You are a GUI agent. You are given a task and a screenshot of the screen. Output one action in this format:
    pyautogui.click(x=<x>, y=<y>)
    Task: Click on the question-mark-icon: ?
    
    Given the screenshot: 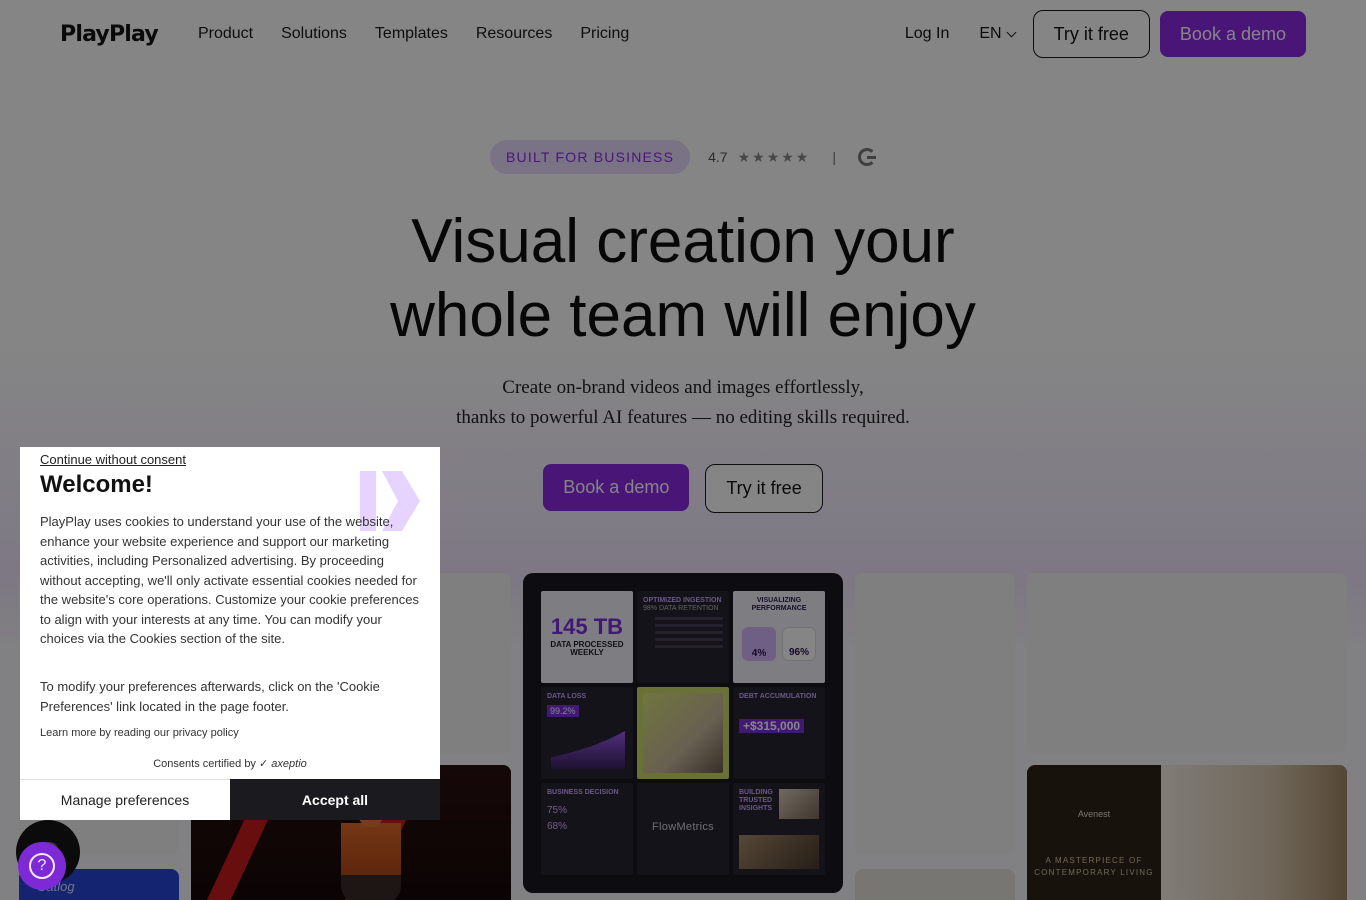 What is the action you would take?
    pyautogui.click(x=42, y=866)
    